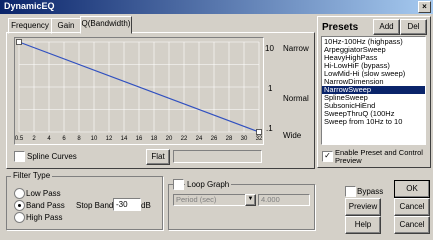  Describe the element at coordinates (217, 156) in the screenshot. I see `status-field` at that location.